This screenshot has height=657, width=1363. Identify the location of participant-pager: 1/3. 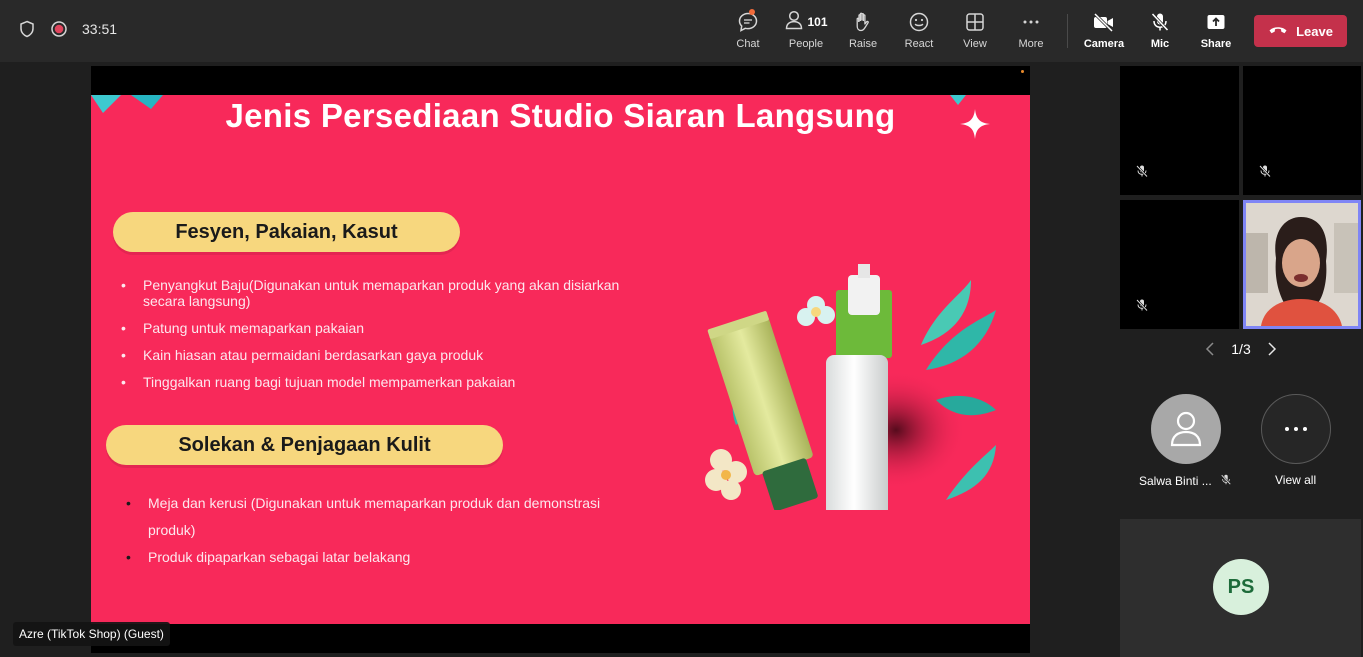
(1241, 349).